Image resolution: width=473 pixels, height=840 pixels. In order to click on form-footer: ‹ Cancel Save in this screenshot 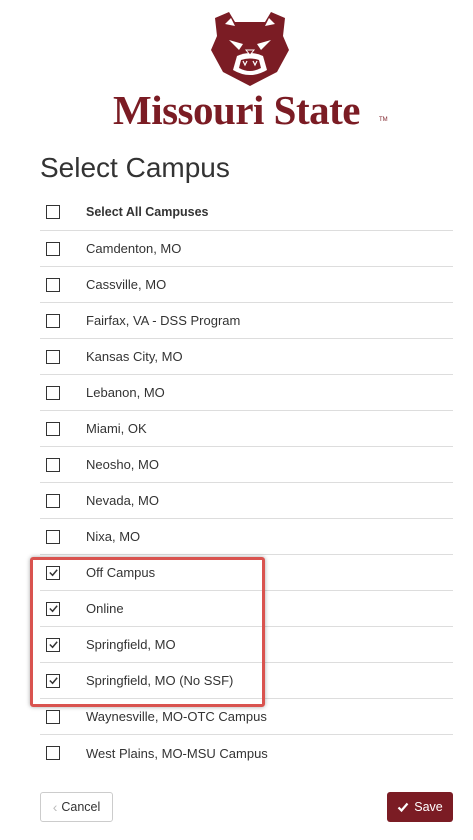, I will do `click(236, 808)`.